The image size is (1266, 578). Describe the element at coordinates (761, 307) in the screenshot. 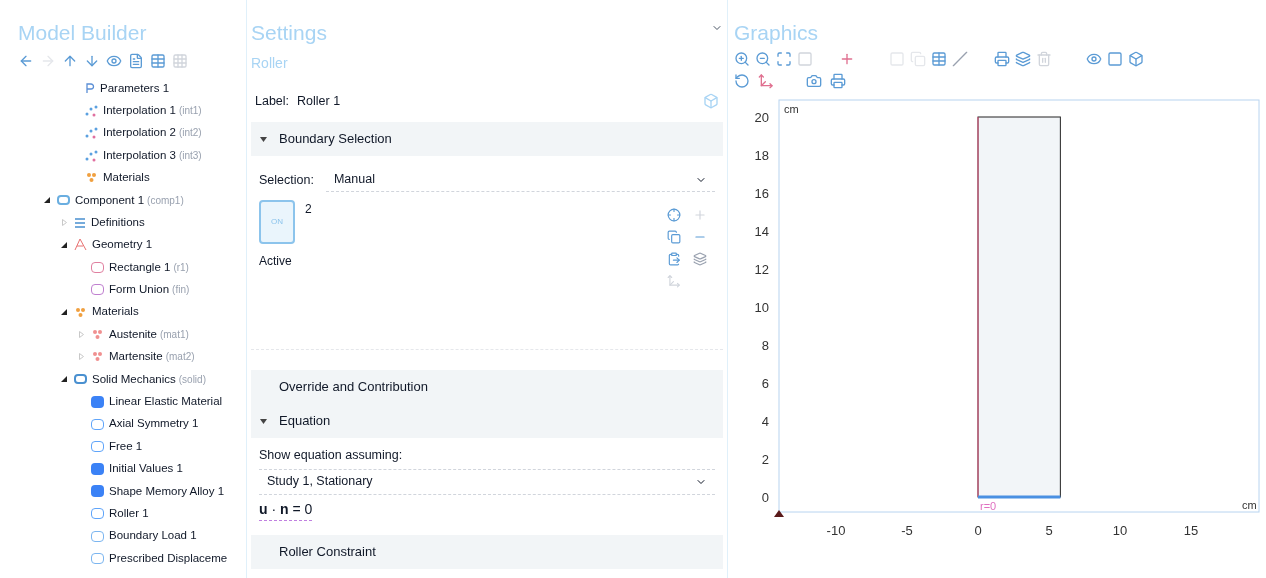

I see `y-tick-label: 10` at that location.